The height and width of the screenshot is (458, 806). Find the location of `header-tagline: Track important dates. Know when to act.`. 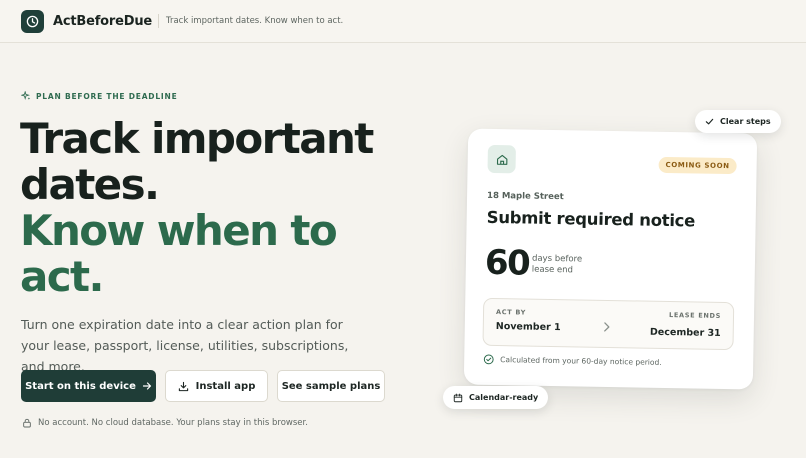

header-tagline: Track important dates. Know when to act. is located at coordinates (255, 21).